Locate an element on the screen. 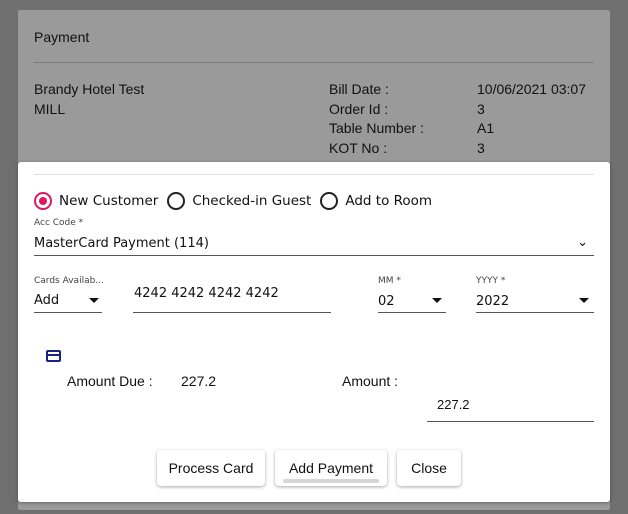  order-id-value: 3 is located at coordinates (481, 109).